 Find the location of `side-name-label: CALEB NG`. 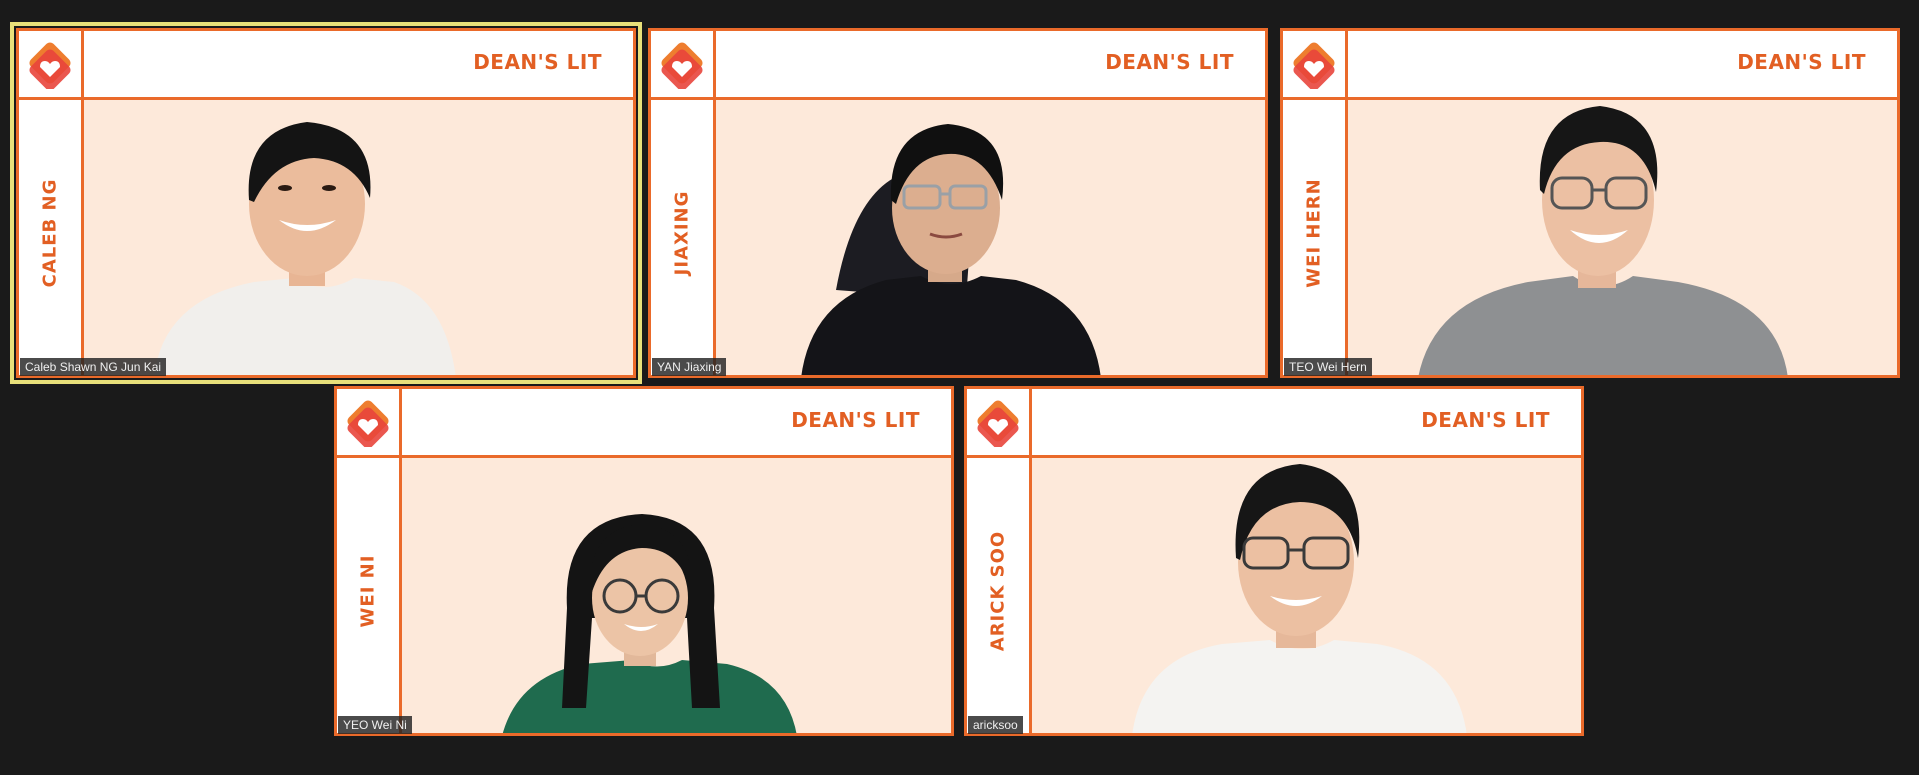

side-name-label: CALEB NG is located at coordinates (50, 233).